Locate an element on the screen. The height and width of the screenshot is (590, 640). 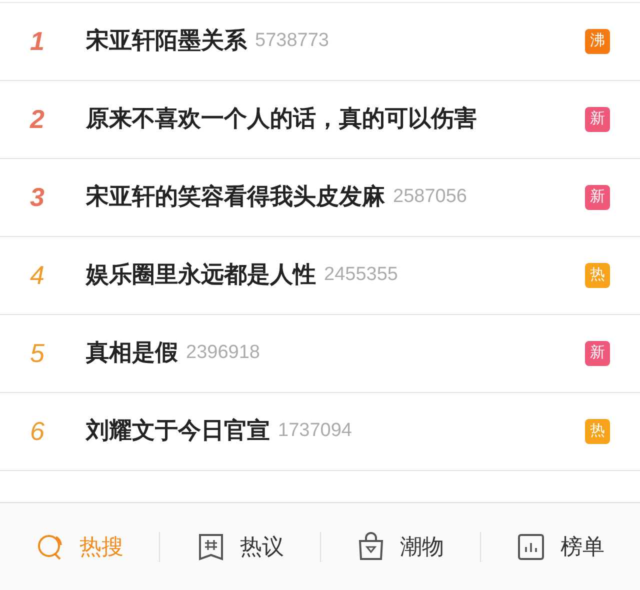
rank-number: 1 is located at coordinates (38, 41).